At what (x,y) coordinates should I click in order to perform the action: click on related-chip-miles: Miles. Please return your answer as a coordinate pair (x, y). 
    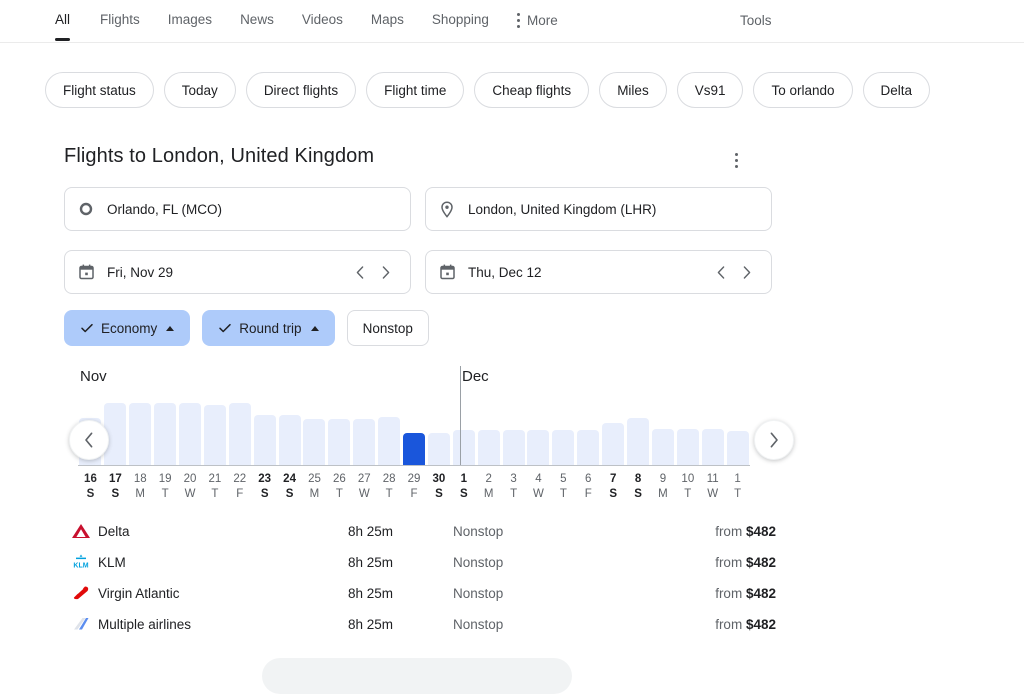
    Looking at the image, I should click on (633, 90).